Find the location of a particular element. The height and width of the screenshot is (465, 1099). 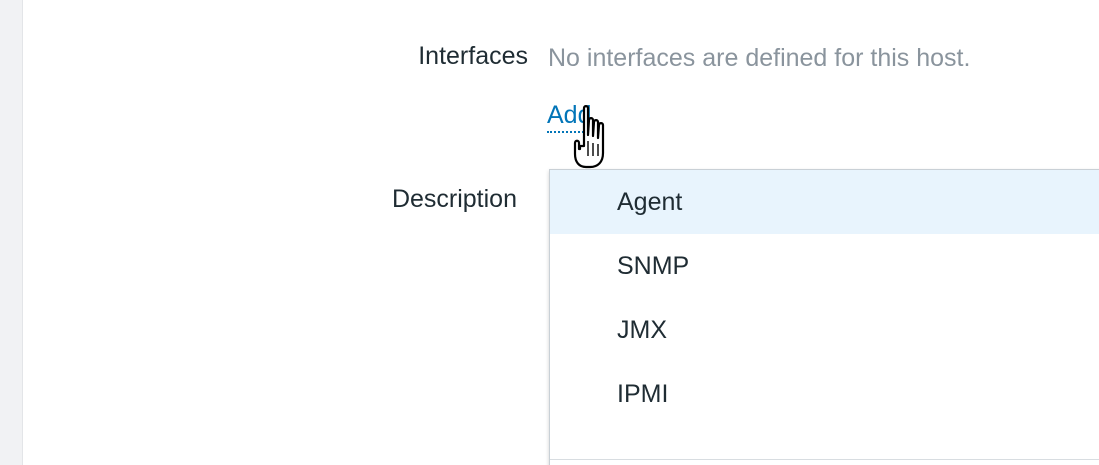

menu-item-jmx: JMX is located at coordinates (824, 330).